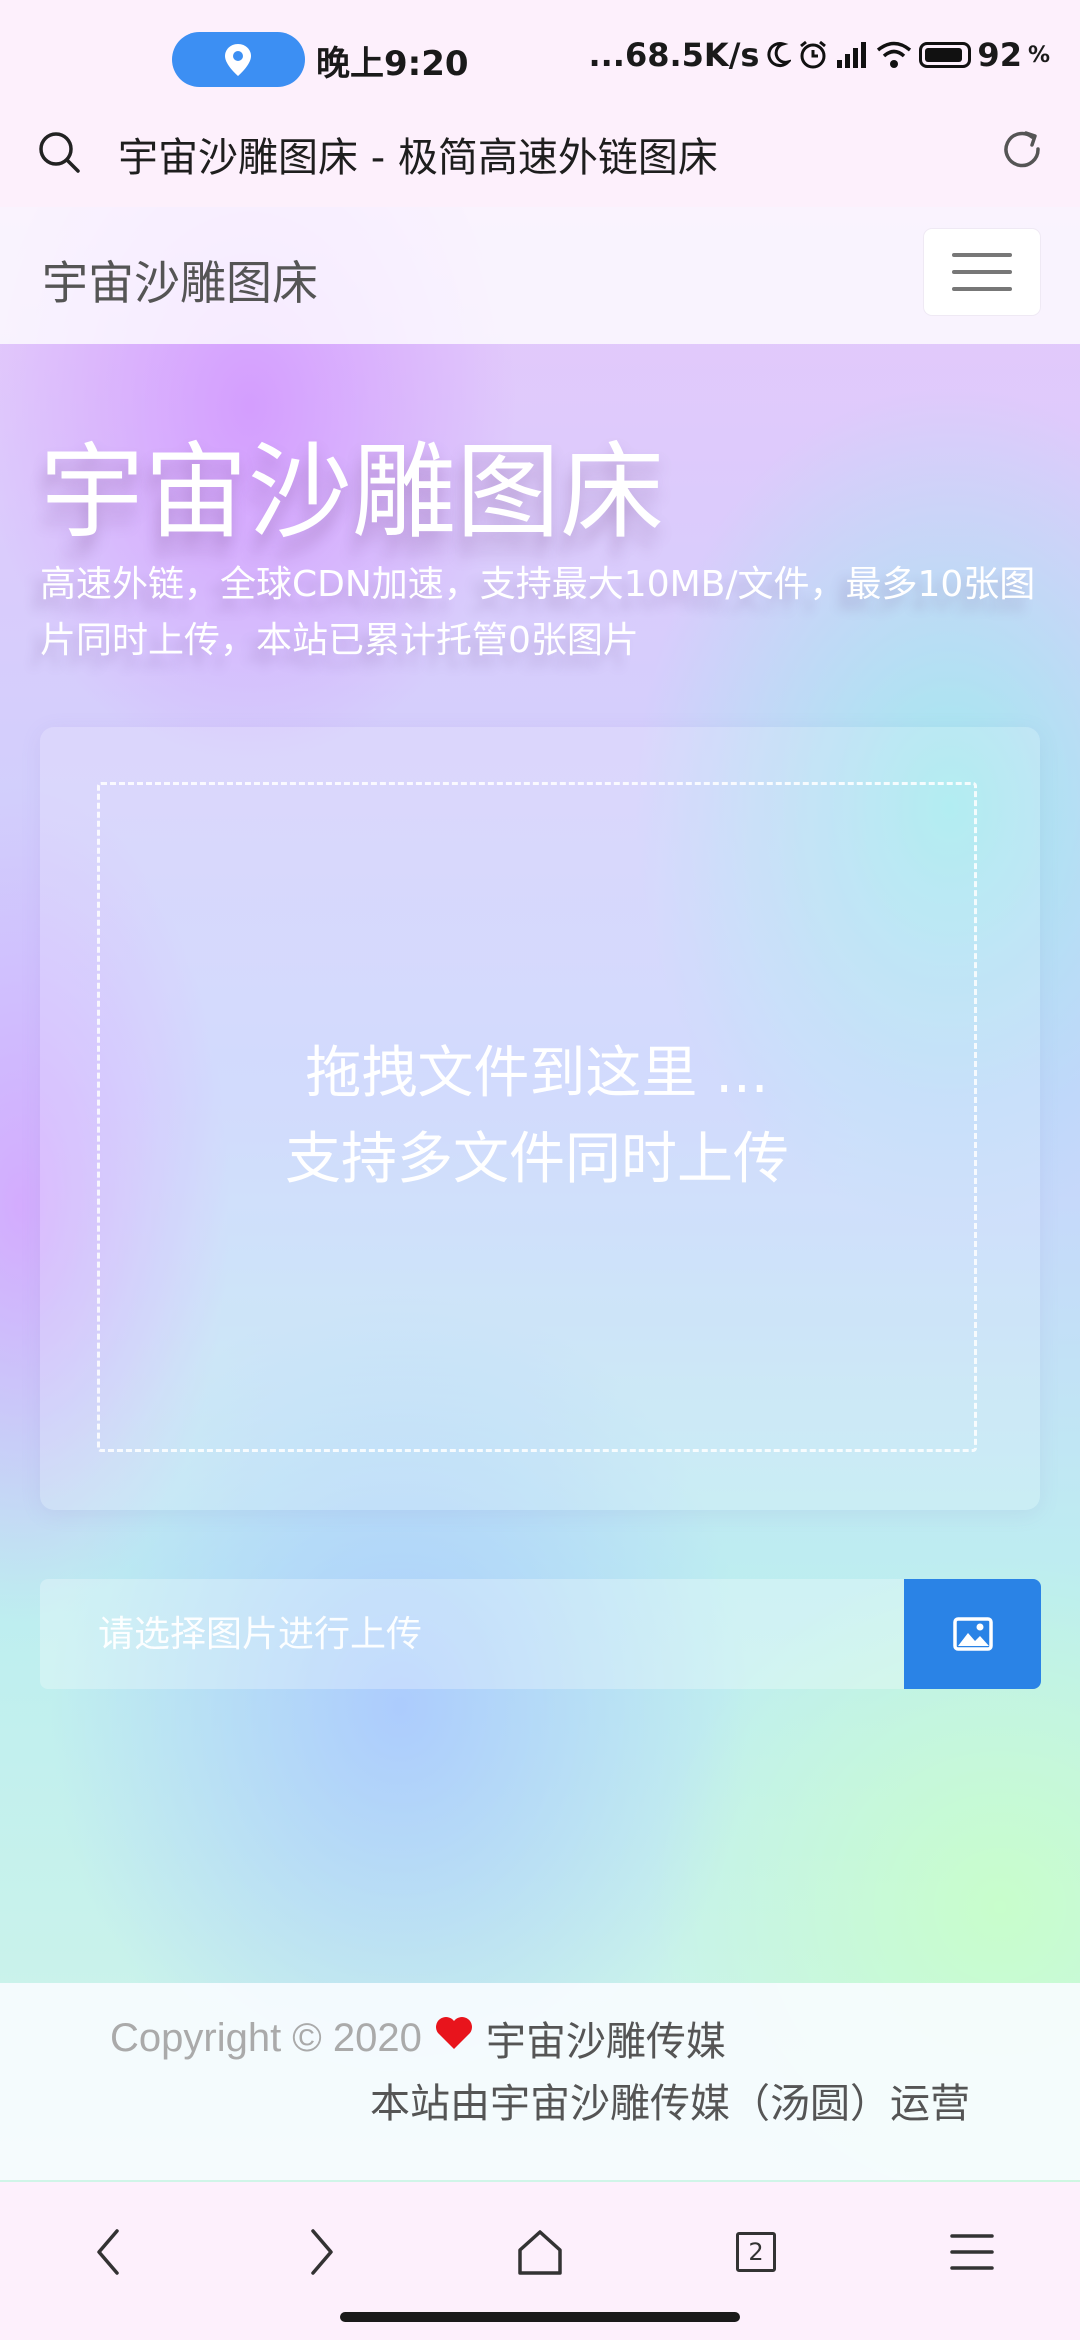  I want to click on site-footer: Copyright © 2020 宇宙沙雕传媒 本站由宇宙沙雕传媒（汤圆）运营, so click(540, 2081).